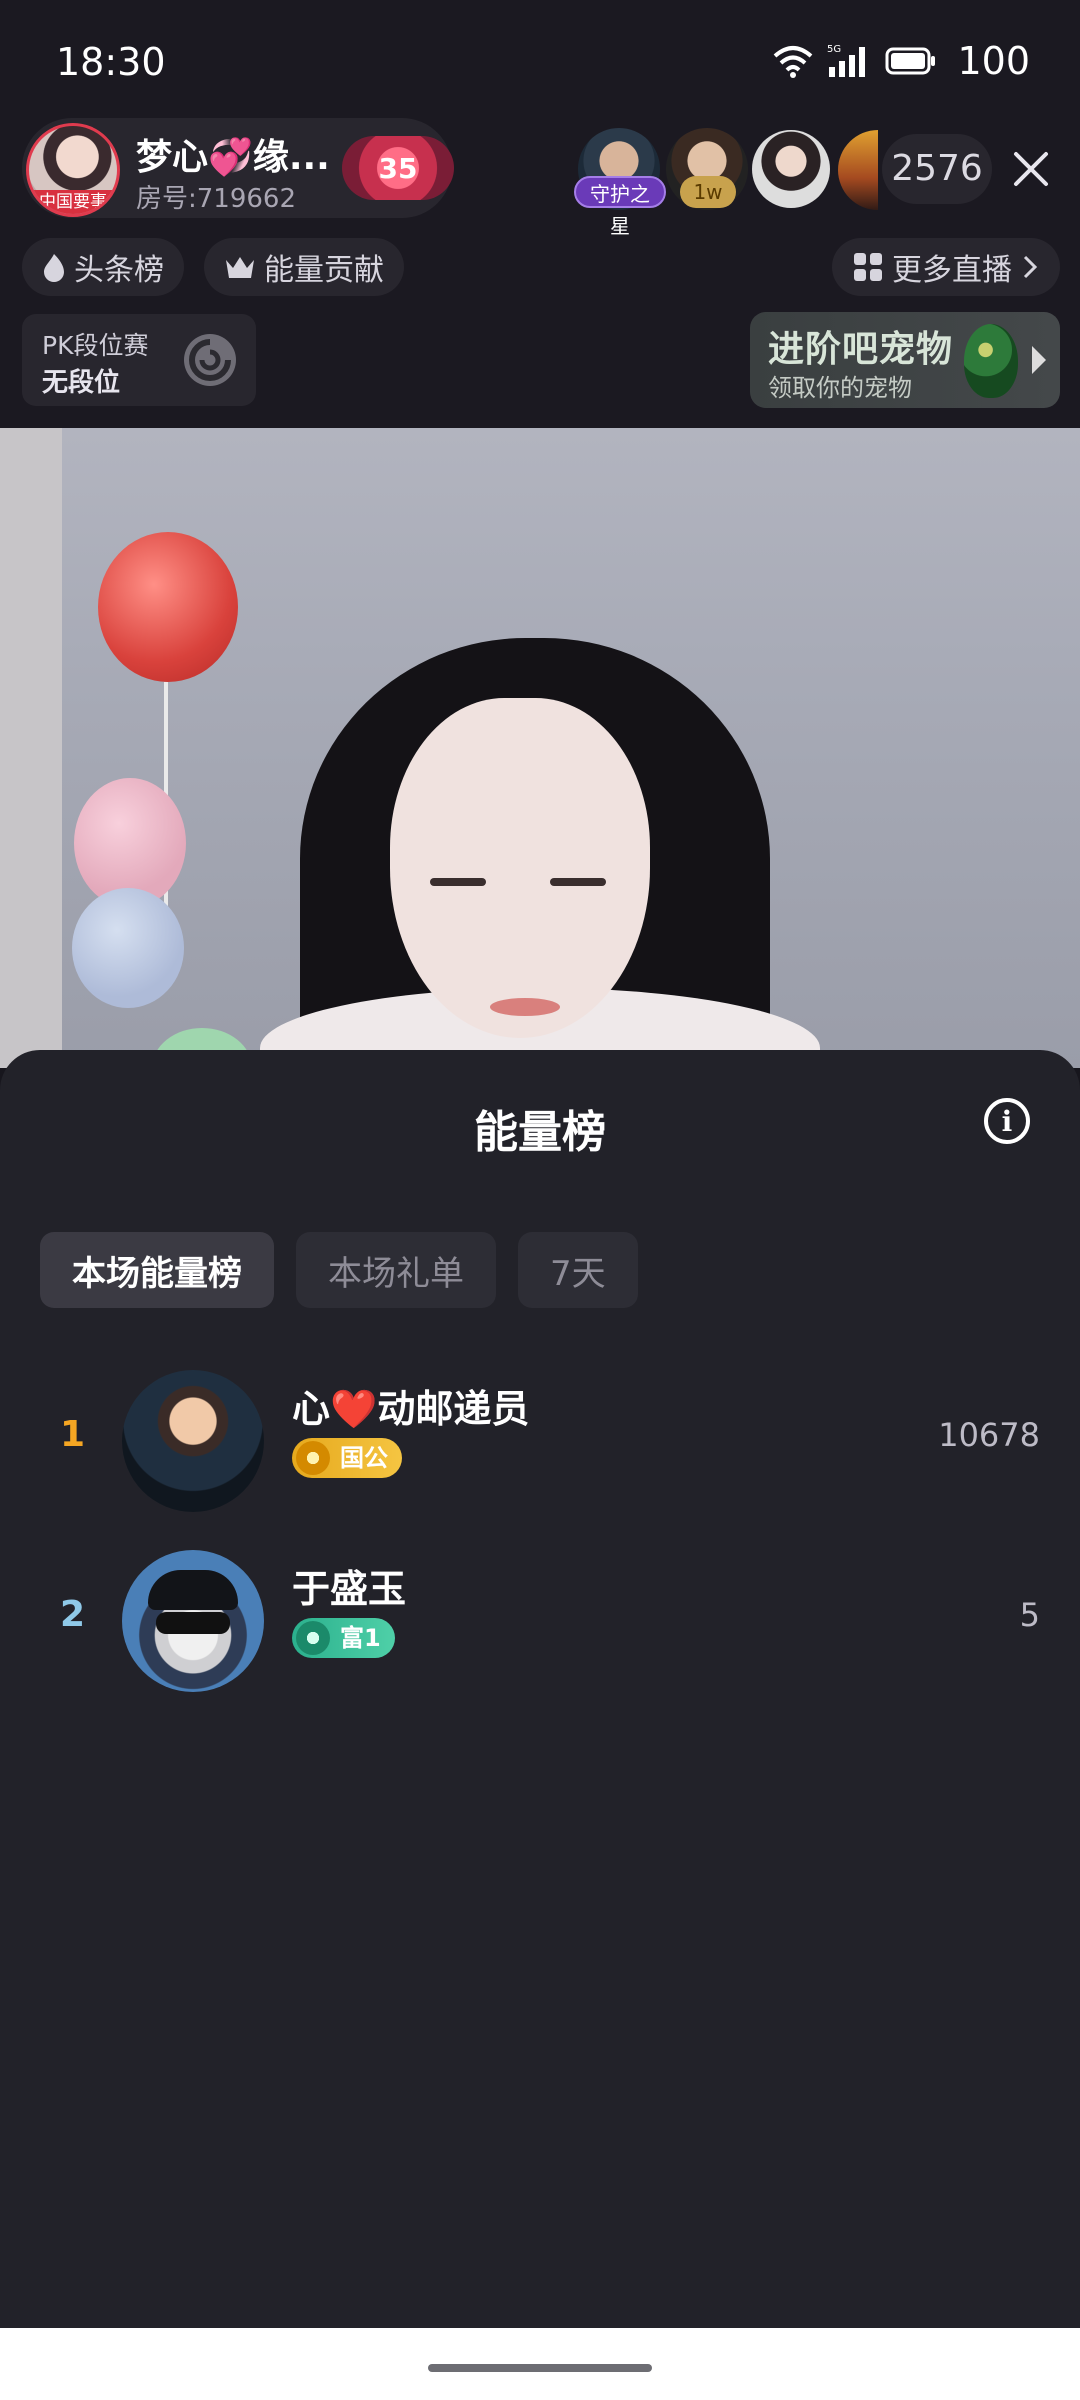 Image resolution: width=1080 pixels, height=2400 pixels. Describe the element at coordinates (324, 270) in the screenshot. I see `energy-contribution-chip-label: 能量贡献` at that location.